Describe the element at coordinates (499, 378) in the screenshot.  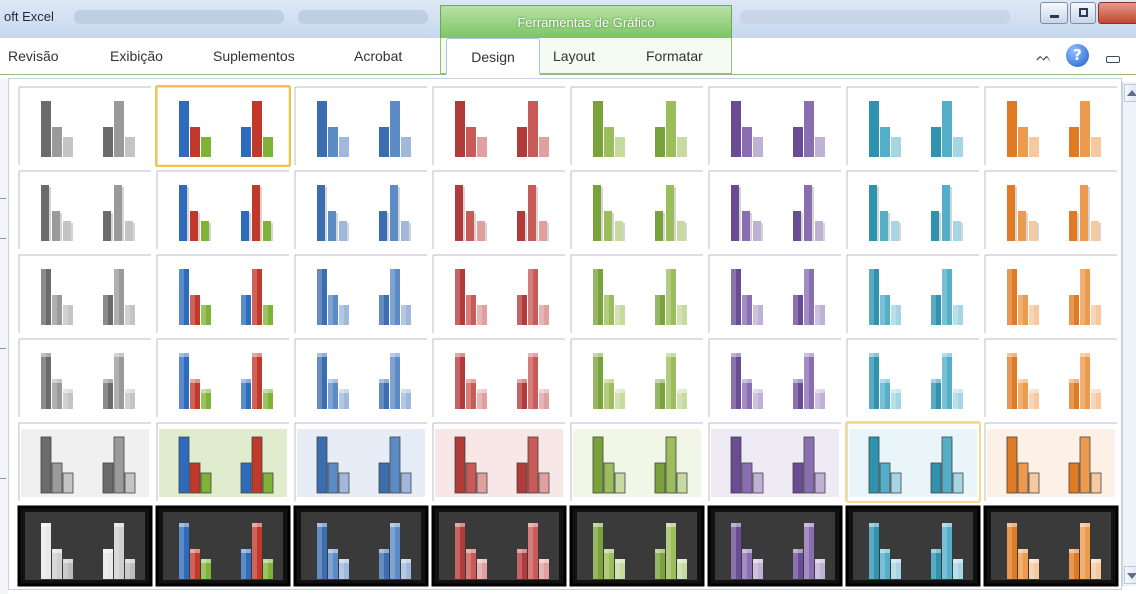
I see `chart-style-red-bevel` at that location.